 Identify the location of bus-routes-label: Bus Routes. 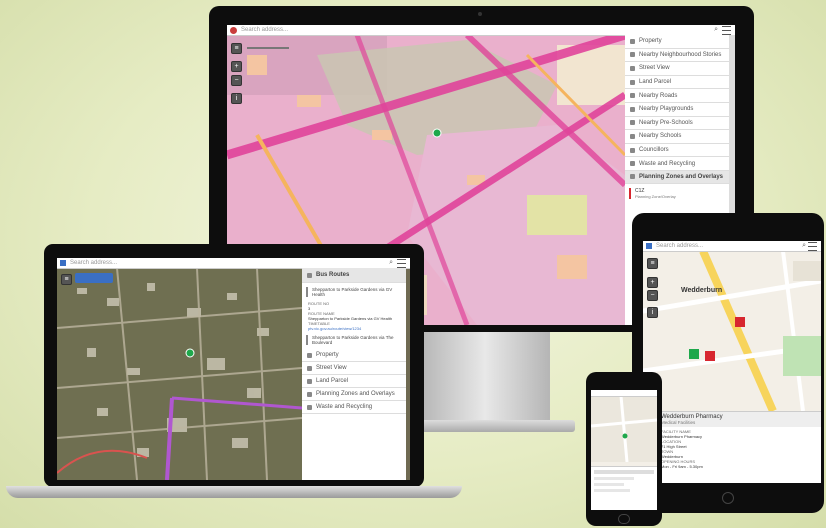
(333, 275).